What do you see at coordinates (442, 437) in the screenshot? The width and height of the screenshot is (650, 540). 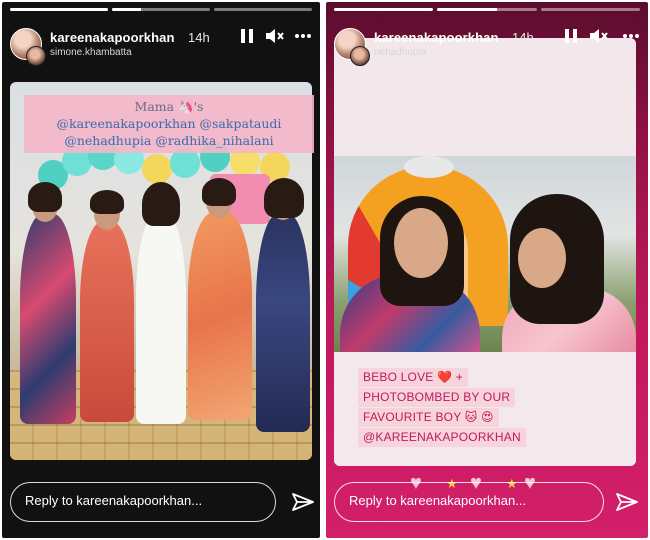 I see `mention-line: @KAREENAKAPOORKHAN` at bounding box center [442, 437].